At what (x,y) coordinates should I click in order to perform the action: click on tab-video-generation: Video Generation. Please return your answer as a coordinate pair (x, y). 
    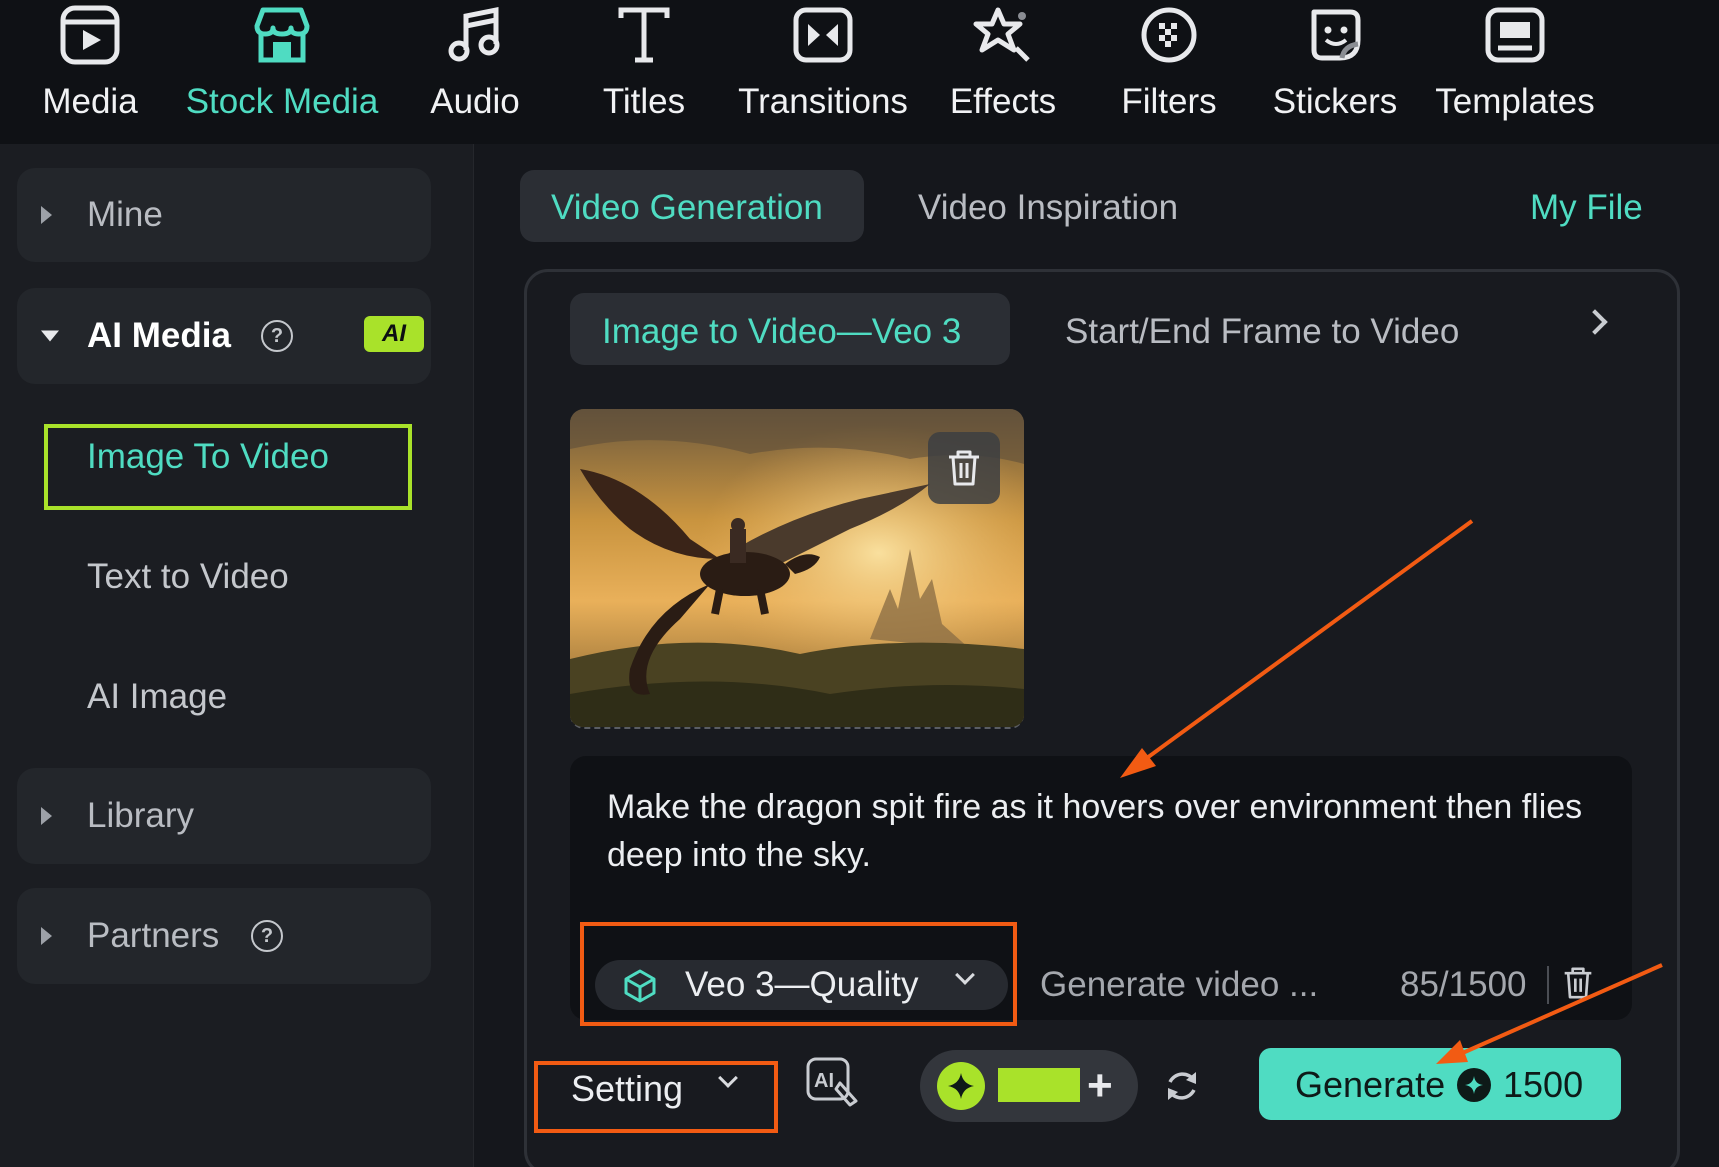
    Looking at the image, I should click on (687, 208).